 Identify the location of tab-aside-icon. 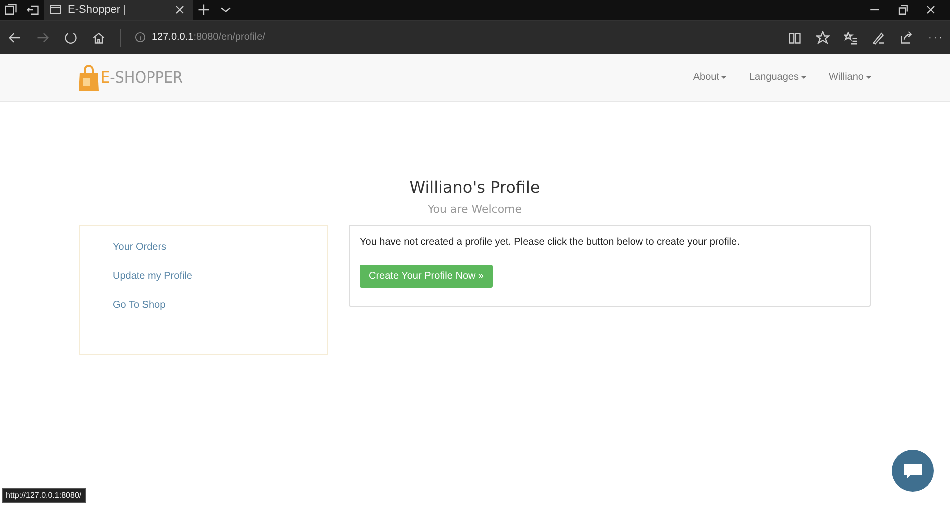
(33, 10).